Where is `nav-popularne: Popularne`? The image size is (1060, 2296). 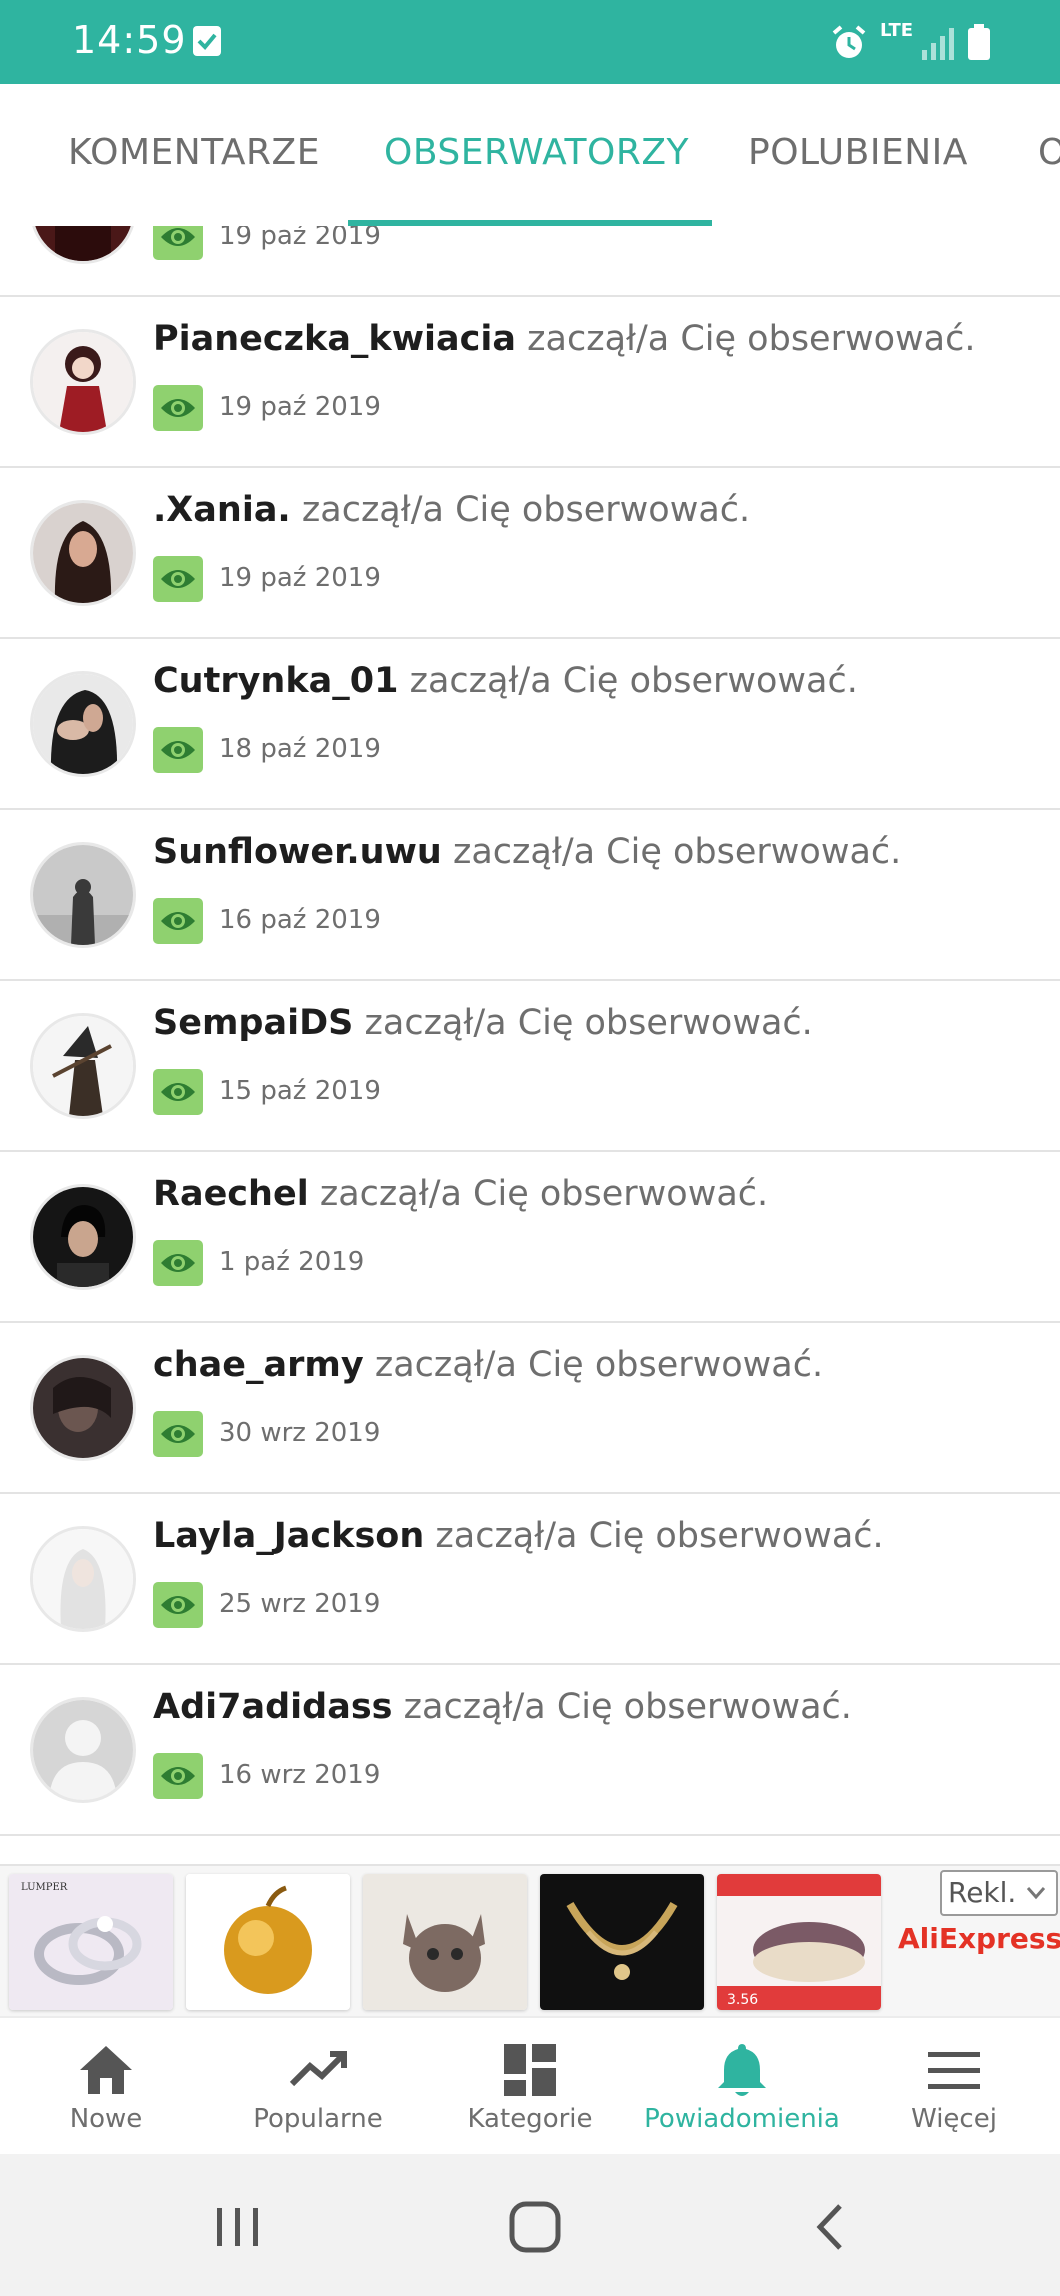 nav-popularne: Popularne is located at coordinates (318, 2087).